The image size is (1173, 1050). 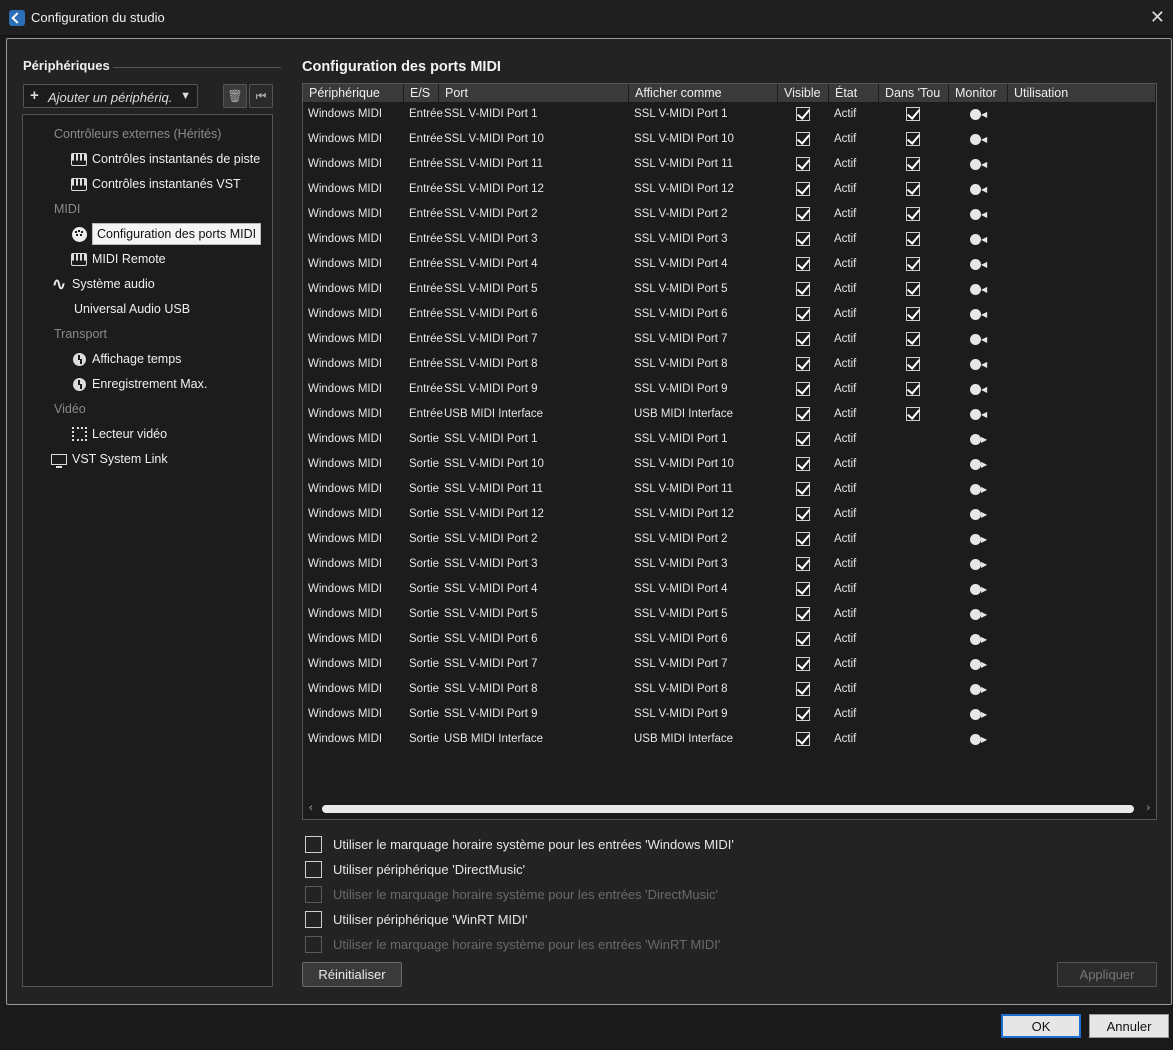 What do you see at coordinates (109, 459) in the screenshot?
I see `tree-item: VST System Link` at bounding box center [109, 459].